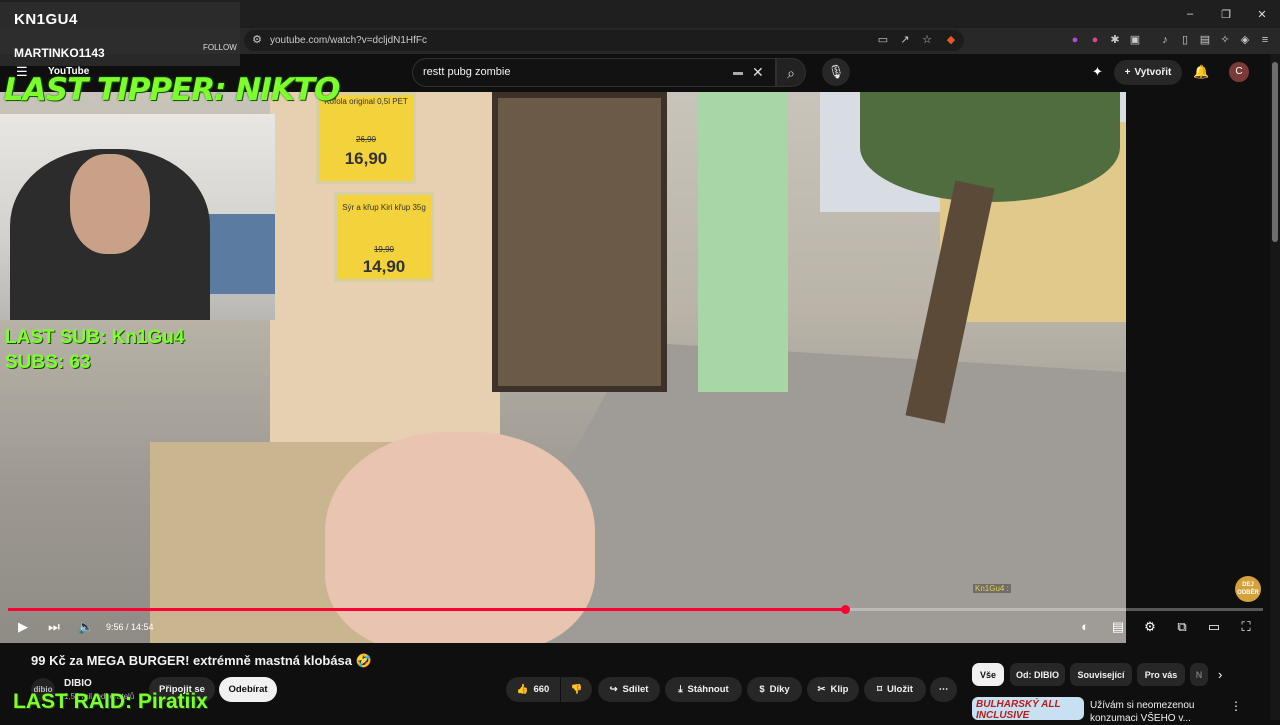 The height and width of the screenshot is (725, 1280). Describe the element at coordinates (467, 72) in the screenshot. I see `search-query: restt pubg zombie` at that location.